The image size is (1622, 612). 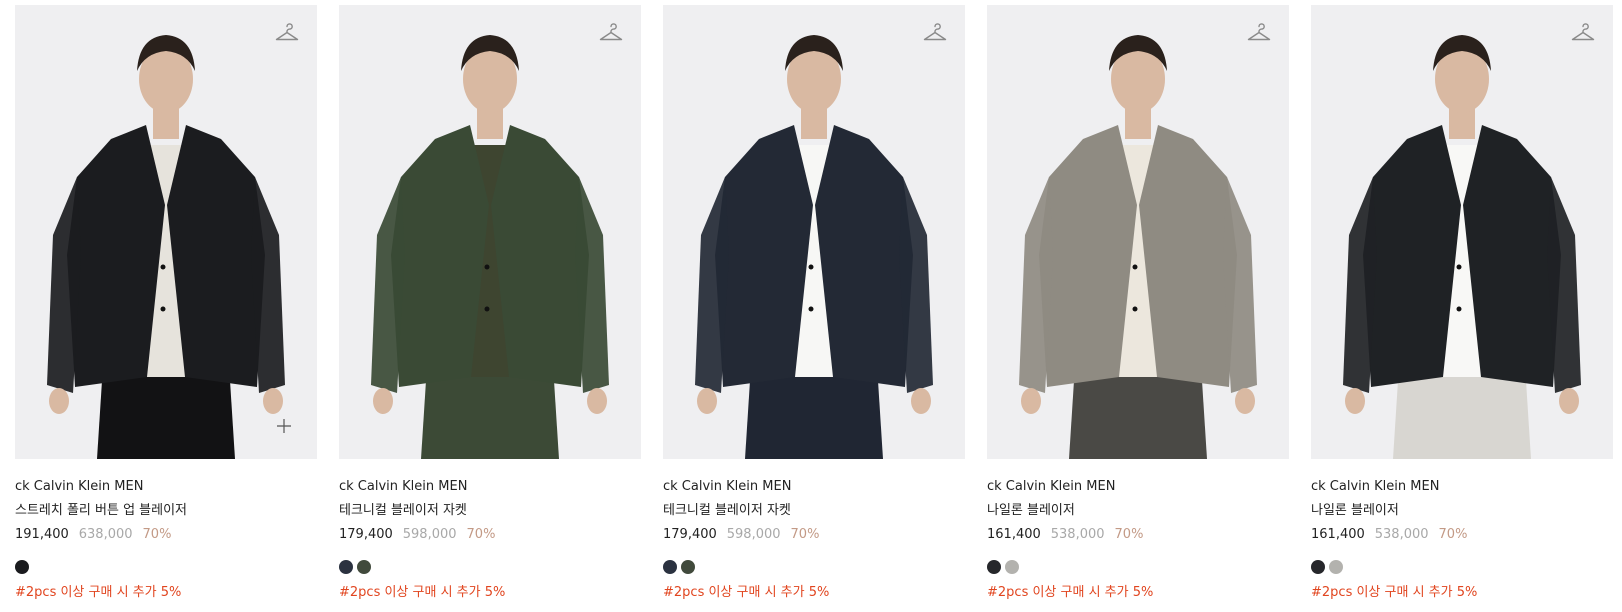 What do you see at coordinates (42, 534) in the screenshot?
I see `sale-price: 191,400` at bounding box center [42, 534].